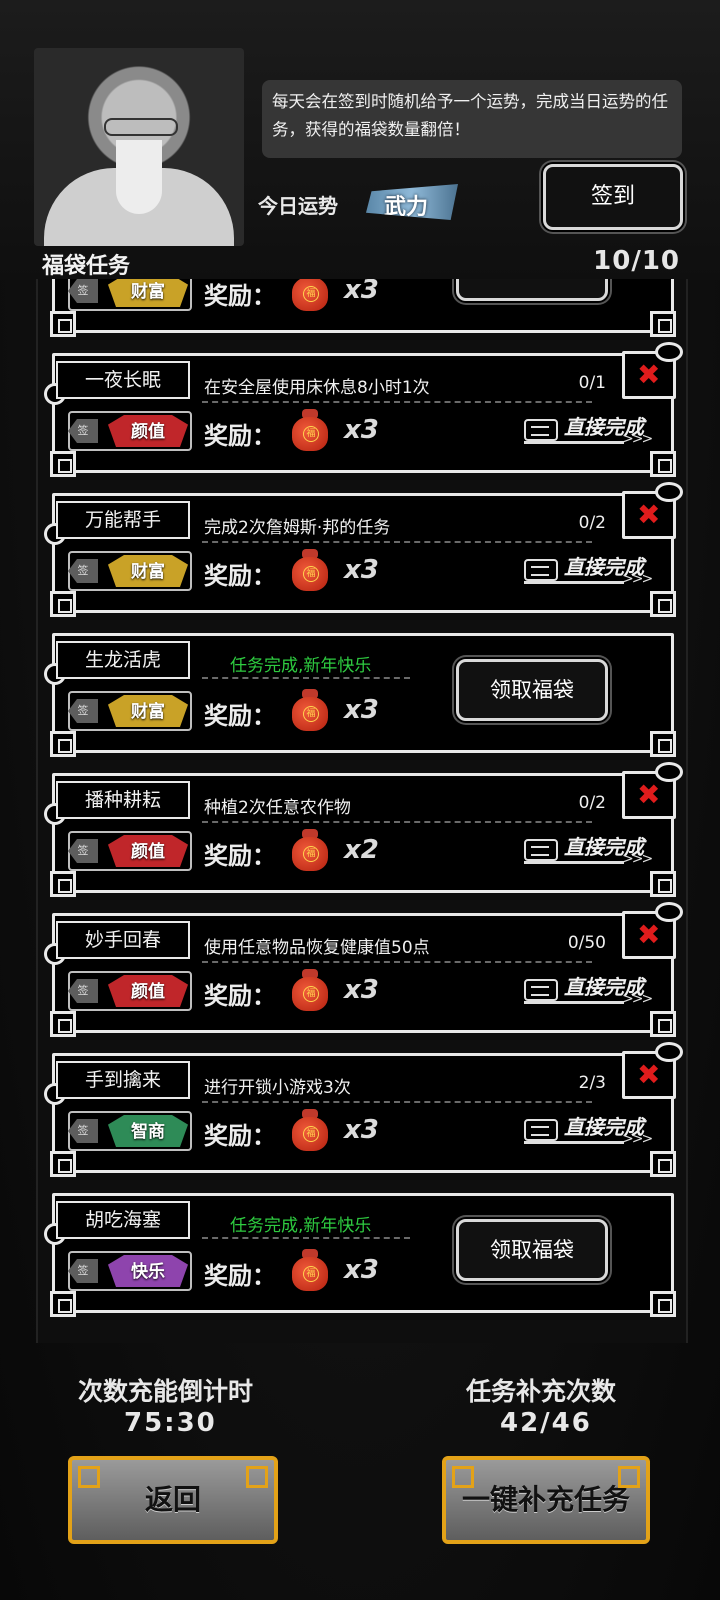  What do you see at coordinates (277, 1088) in the screenshot?
I see `task-description: 进行开锁小游戏3次` at bounding box center [277, 1088].